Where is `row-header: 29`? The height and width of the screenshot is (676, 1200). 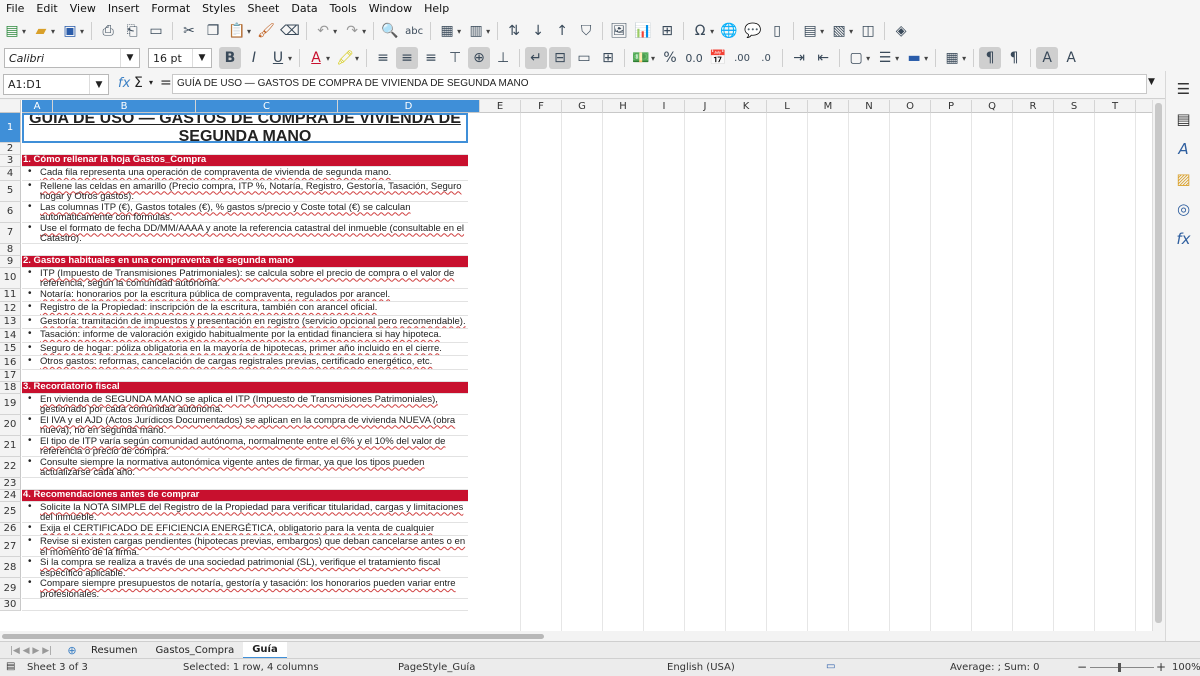
row-header: 29 is located at coordinates (10, 588).